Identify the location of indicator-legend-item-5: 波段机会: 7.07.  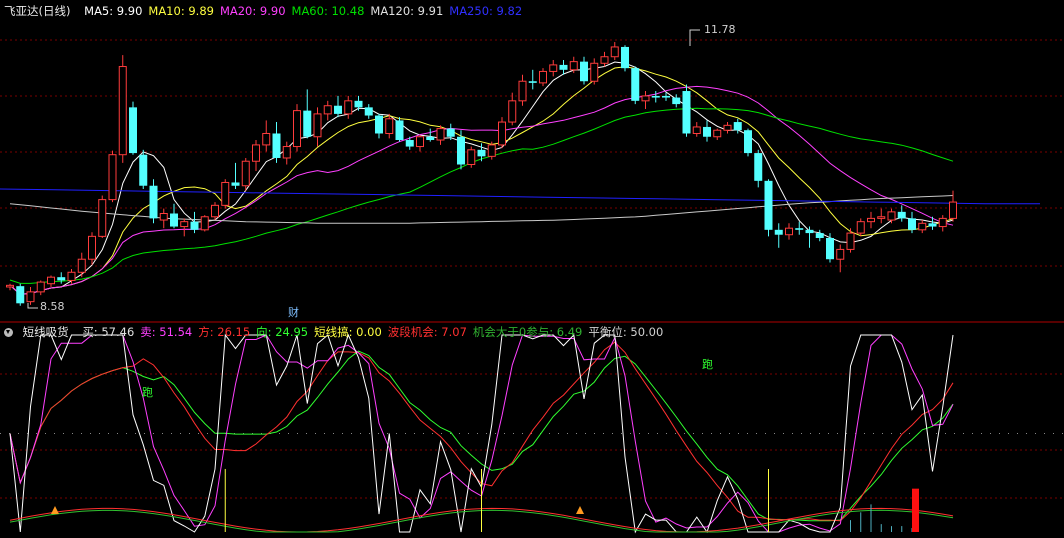
(427, 332).